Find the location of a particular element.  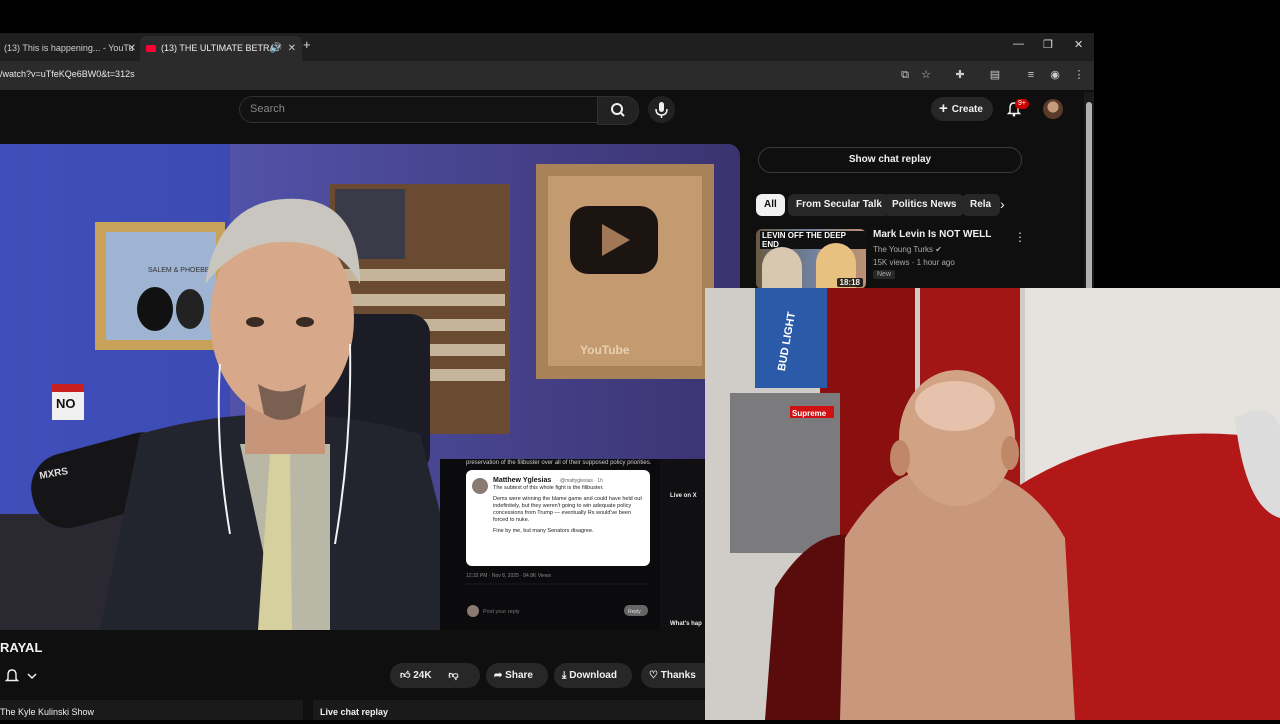

extensions-icon: ✚ is located at coordinates (960, 75).